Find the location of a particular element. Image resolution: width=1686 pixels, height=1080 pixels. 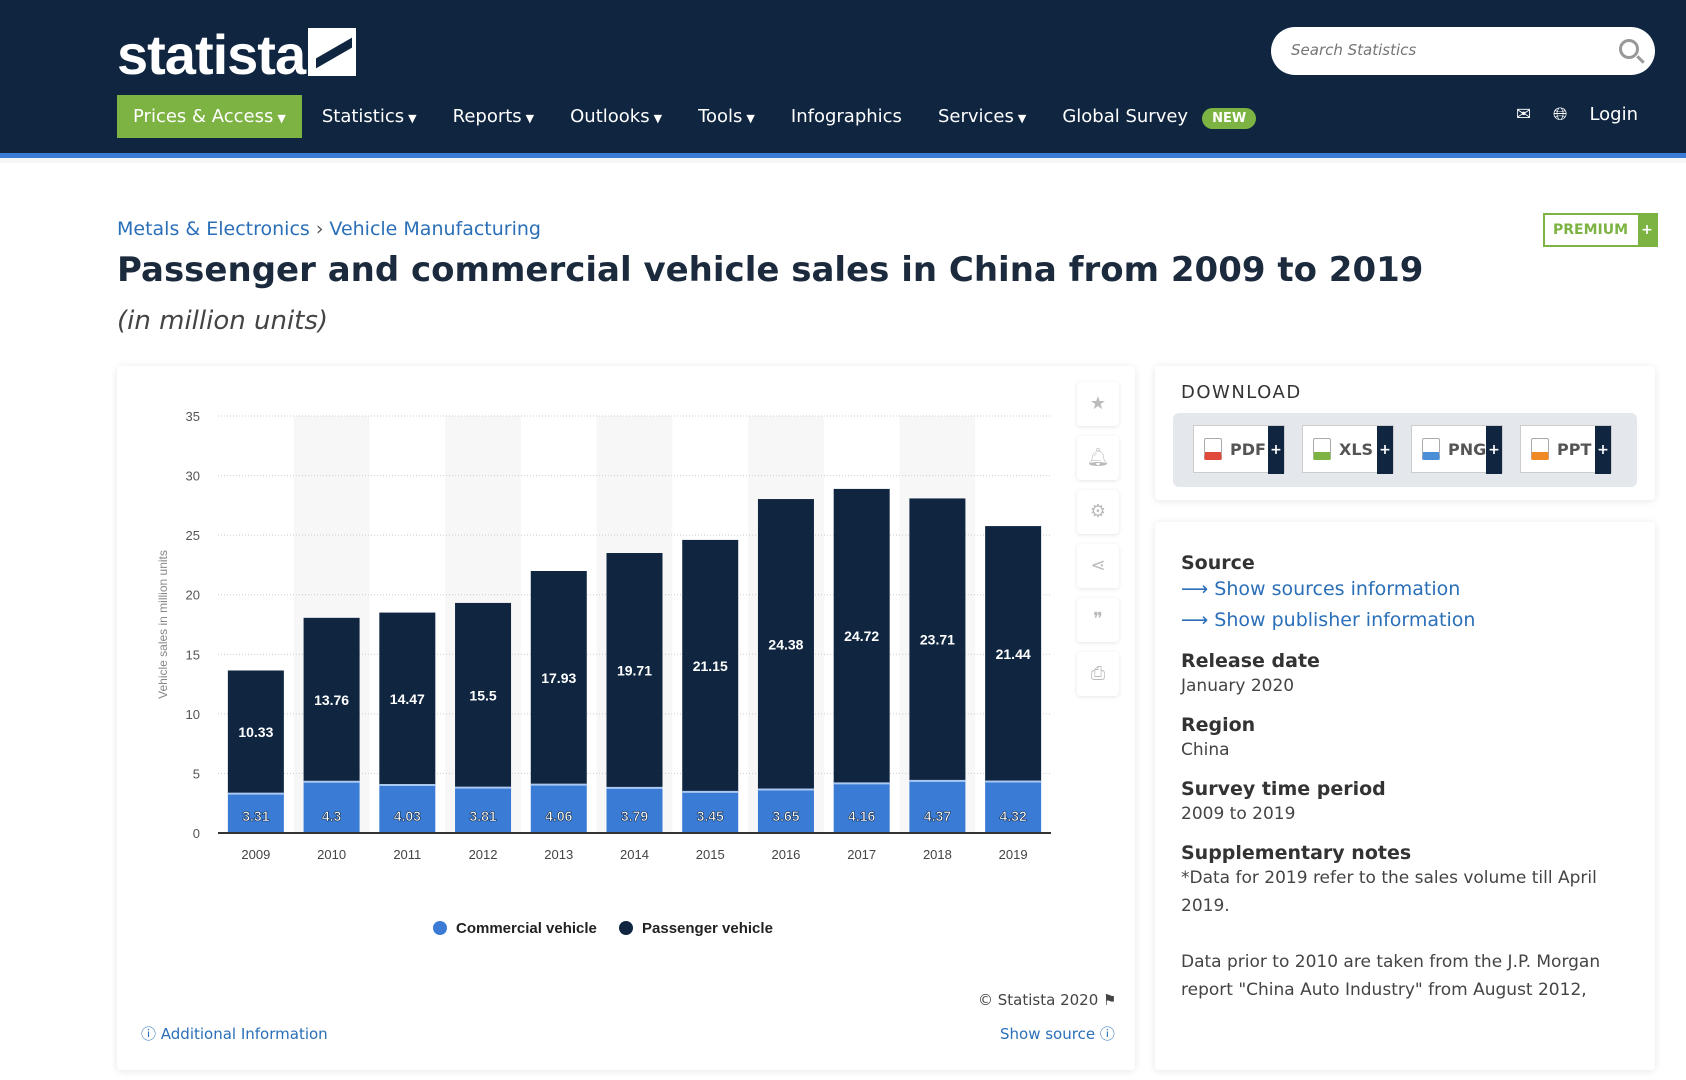

x-tick-label: 2014 is located at coordinates (634, 854).